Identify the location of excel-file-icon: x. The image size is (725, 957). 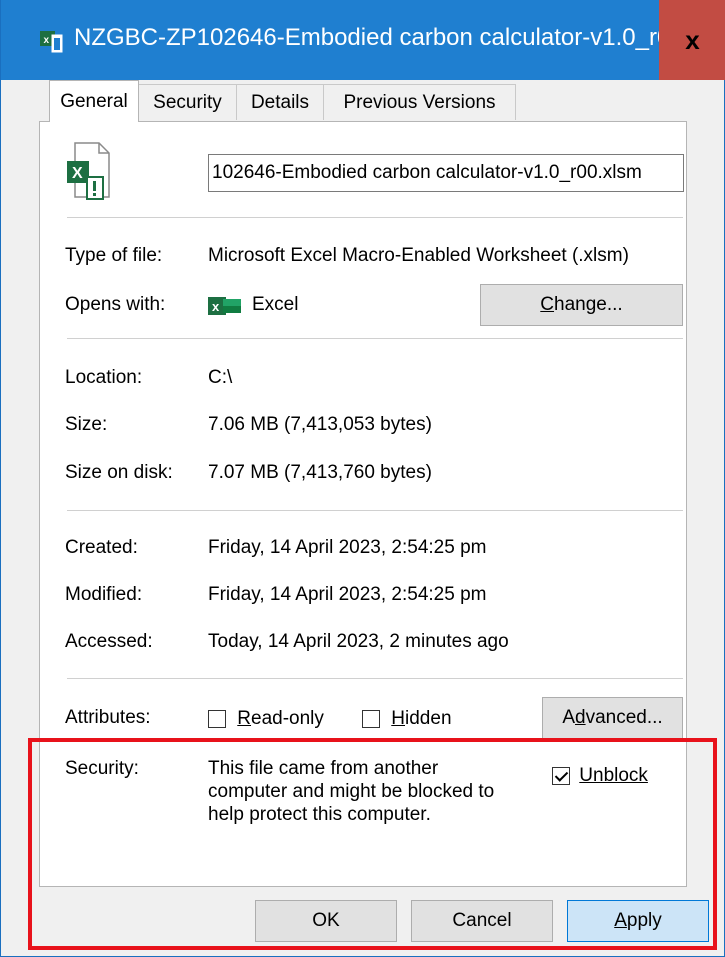
(51, 42).